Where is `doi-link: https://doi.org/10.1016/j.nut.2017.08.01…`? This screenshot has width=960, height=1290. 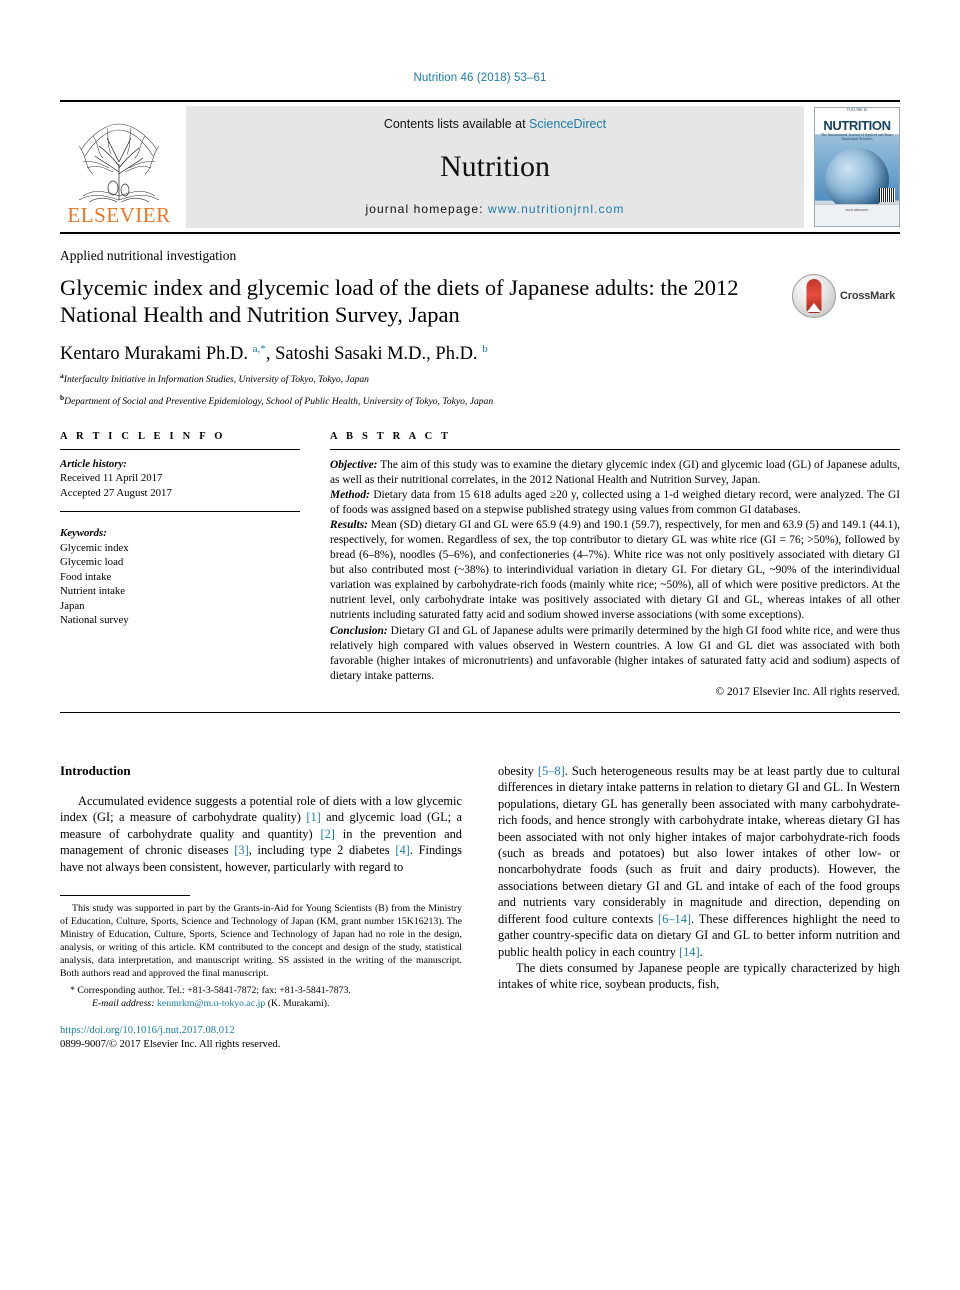 doi-link: https://doi.org/10.1016/j.nut.2017.08.01… is located at coordinates (261, 1031).